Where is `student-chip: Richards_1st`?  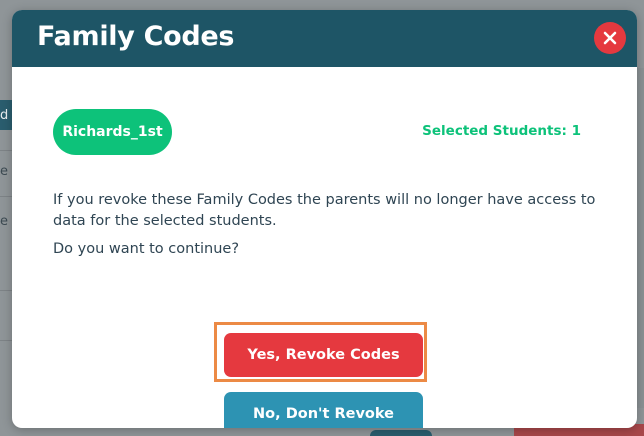
student-chip: Richards_1st is located at coordinates (112, 132).